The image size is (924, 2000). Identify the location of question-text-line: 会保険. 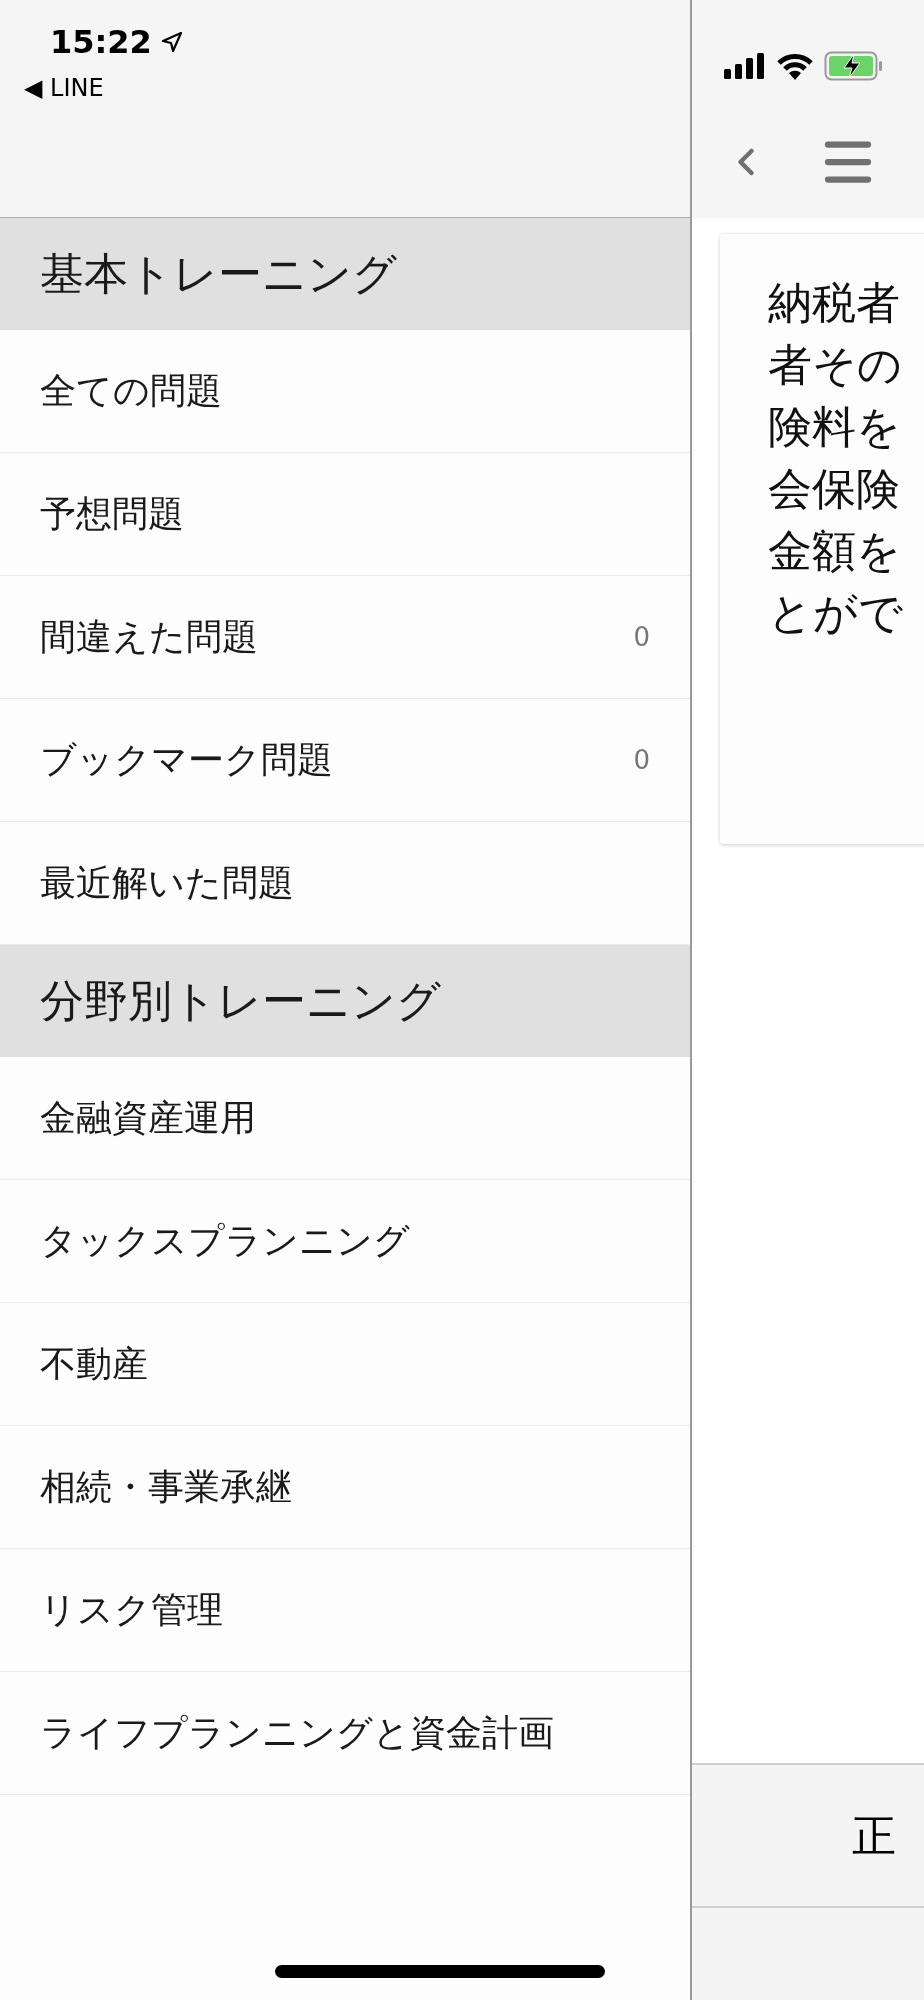
(834, 489).